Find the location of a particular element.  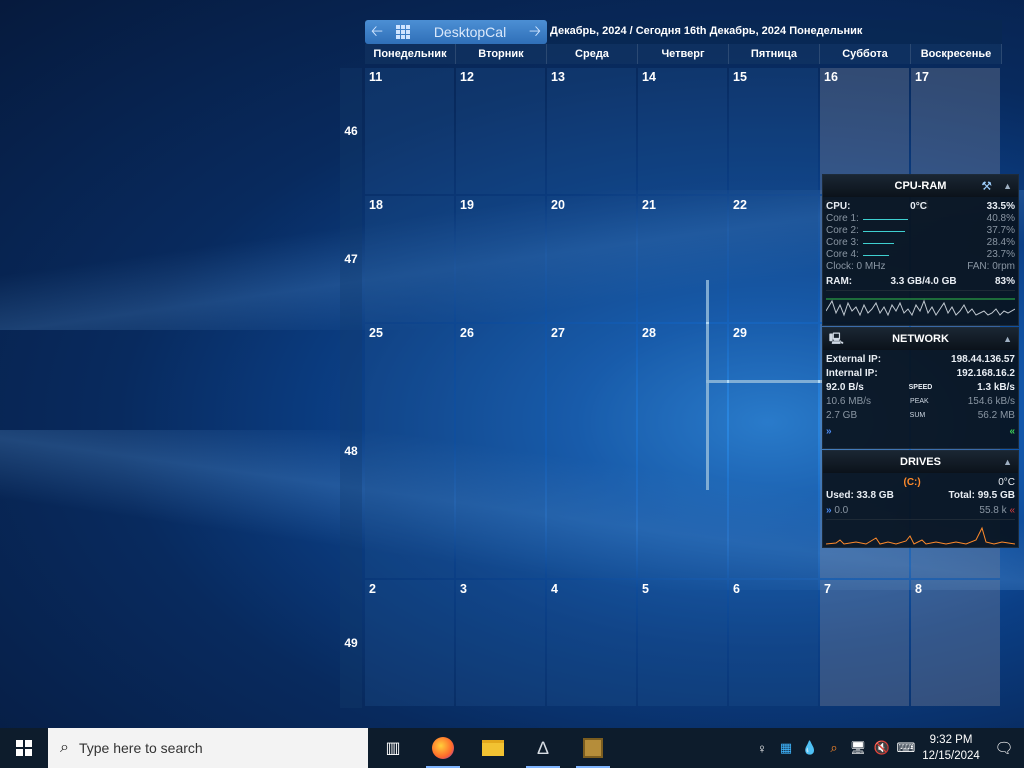

day-cell: 12 is located at coordinates (500, 131).